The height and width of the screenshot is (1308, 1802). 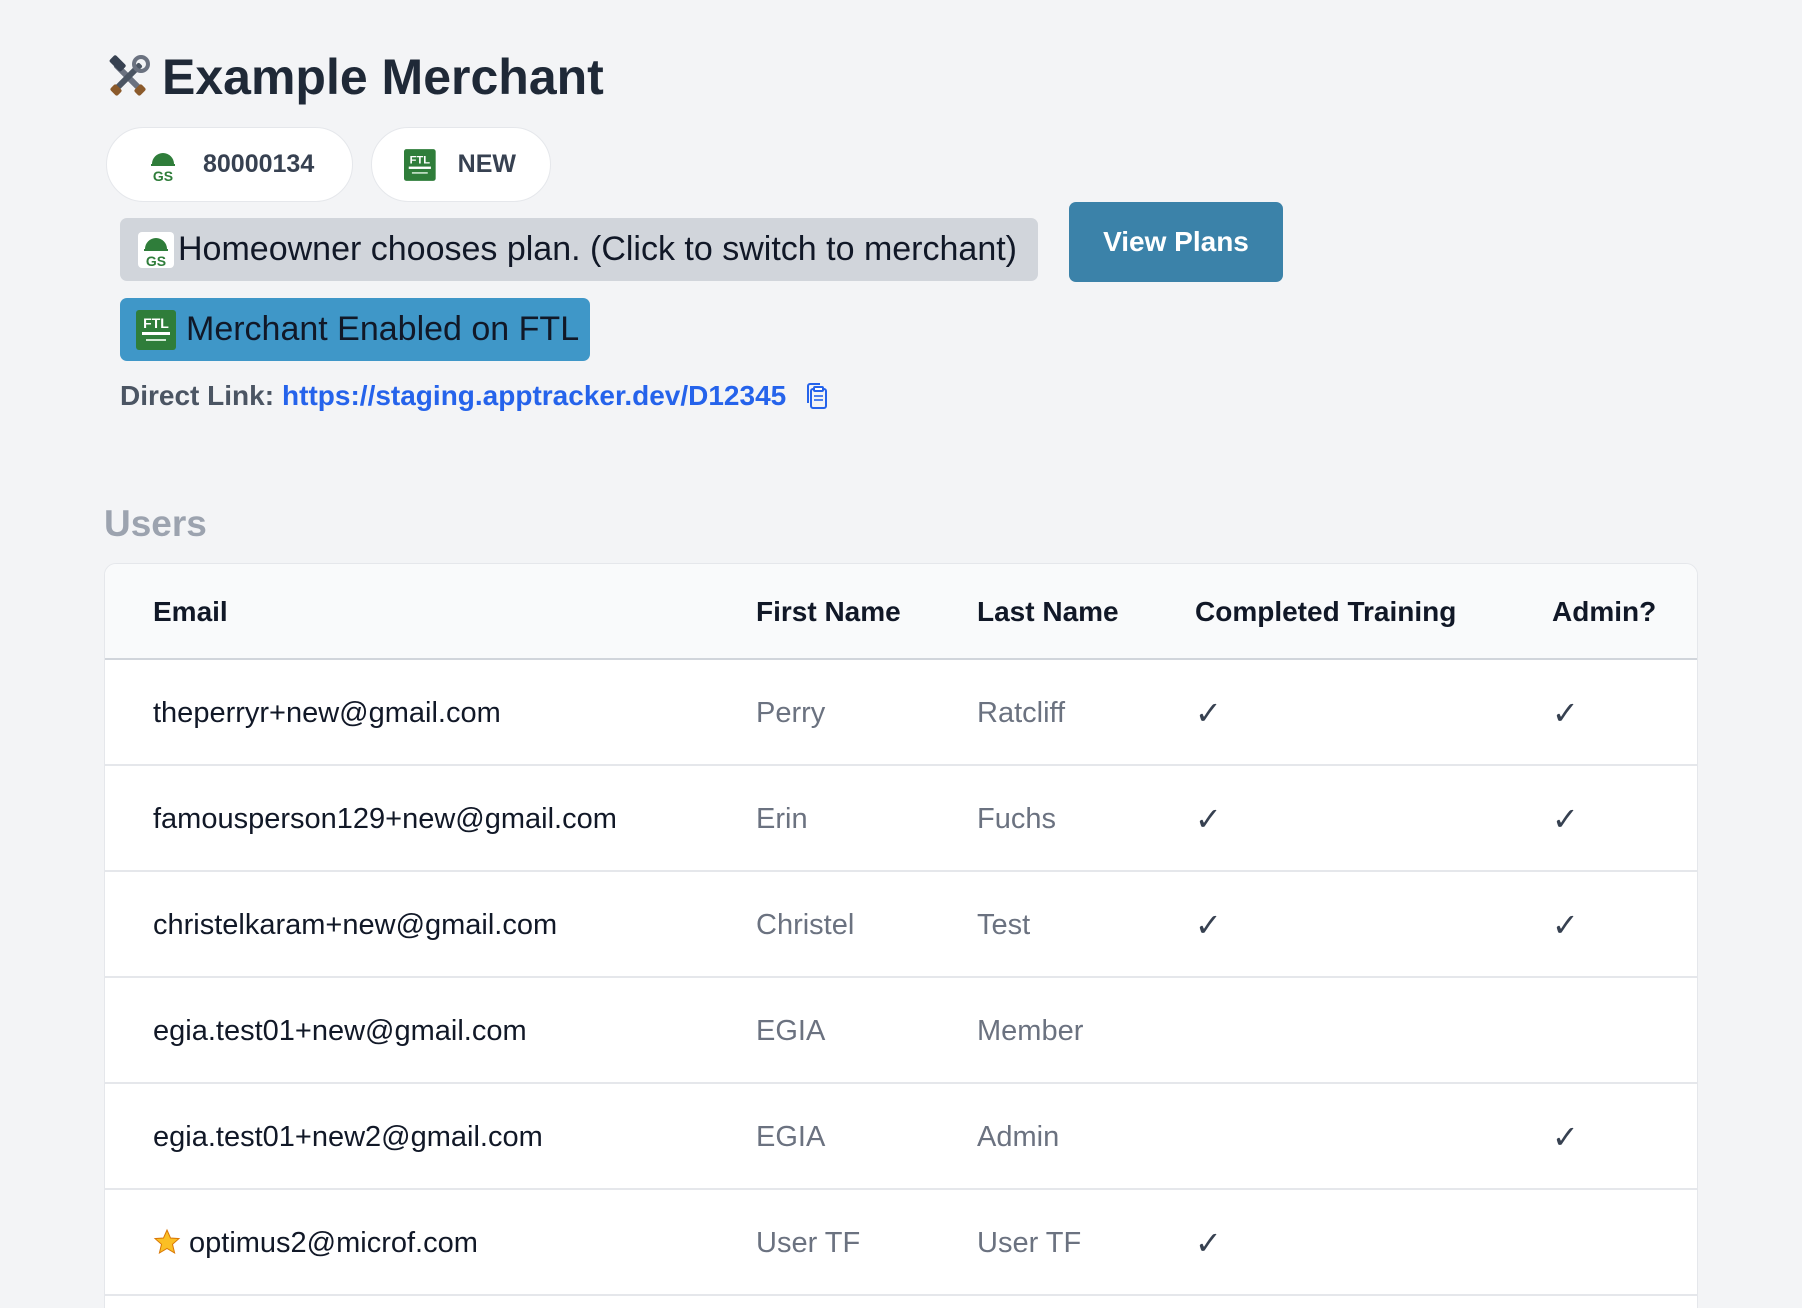 What do you see at coordinates (534, 396) in the screenshot?
I see `direct-link-url: https://staging.apptracker.dev/D12345` at bounding box center [534, 396].